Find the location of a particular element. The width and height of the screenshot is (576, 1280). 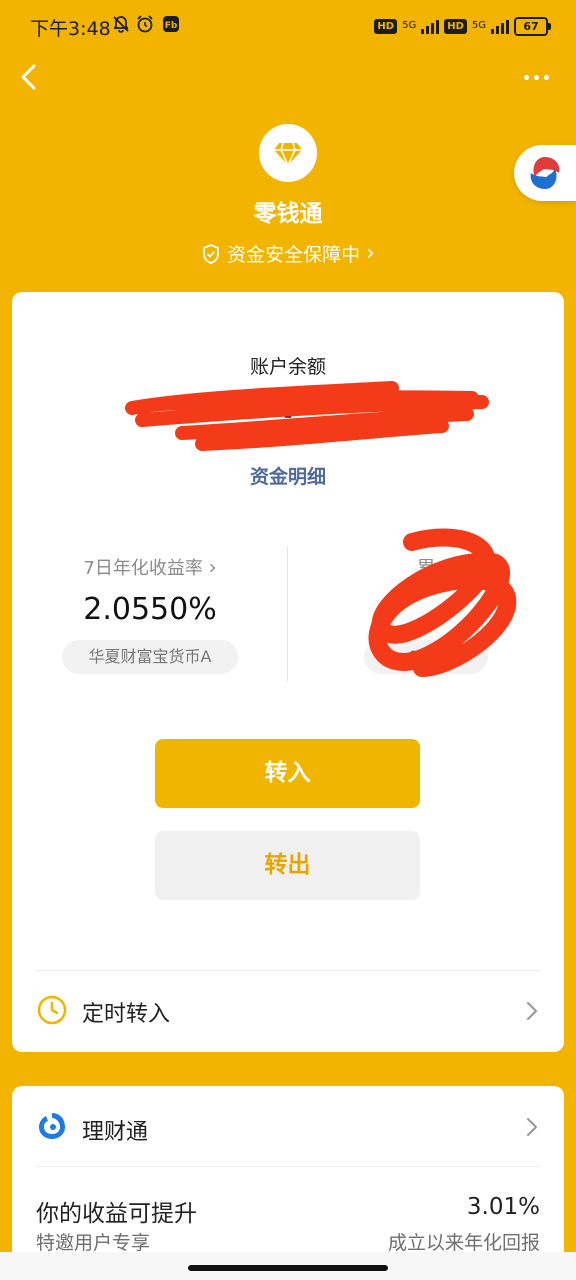

clock-icon is located at coordinates (52, 1010).